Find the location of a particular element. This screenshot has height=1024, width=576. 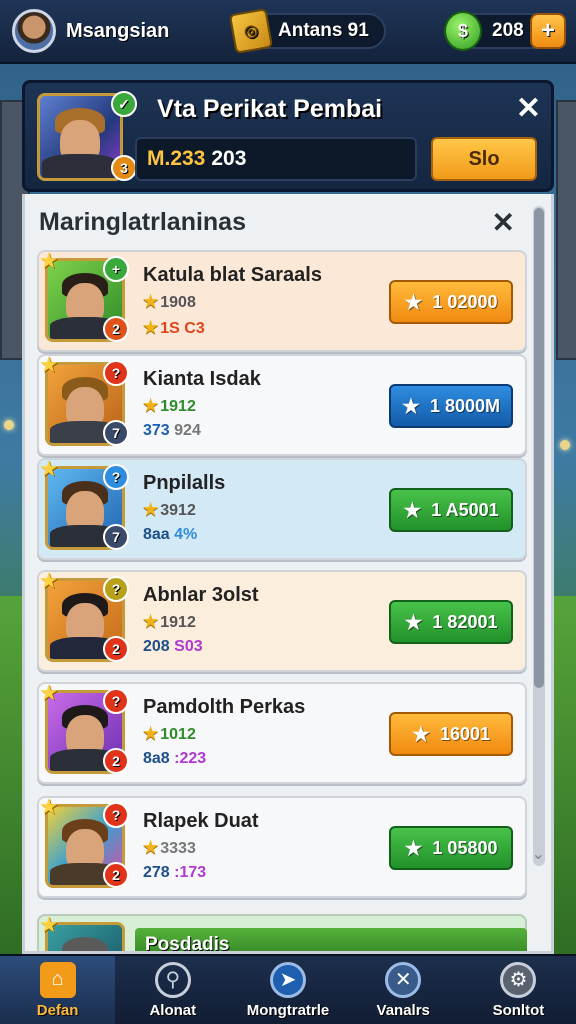

add-cash-button: + is located at coordinates (548, 31).